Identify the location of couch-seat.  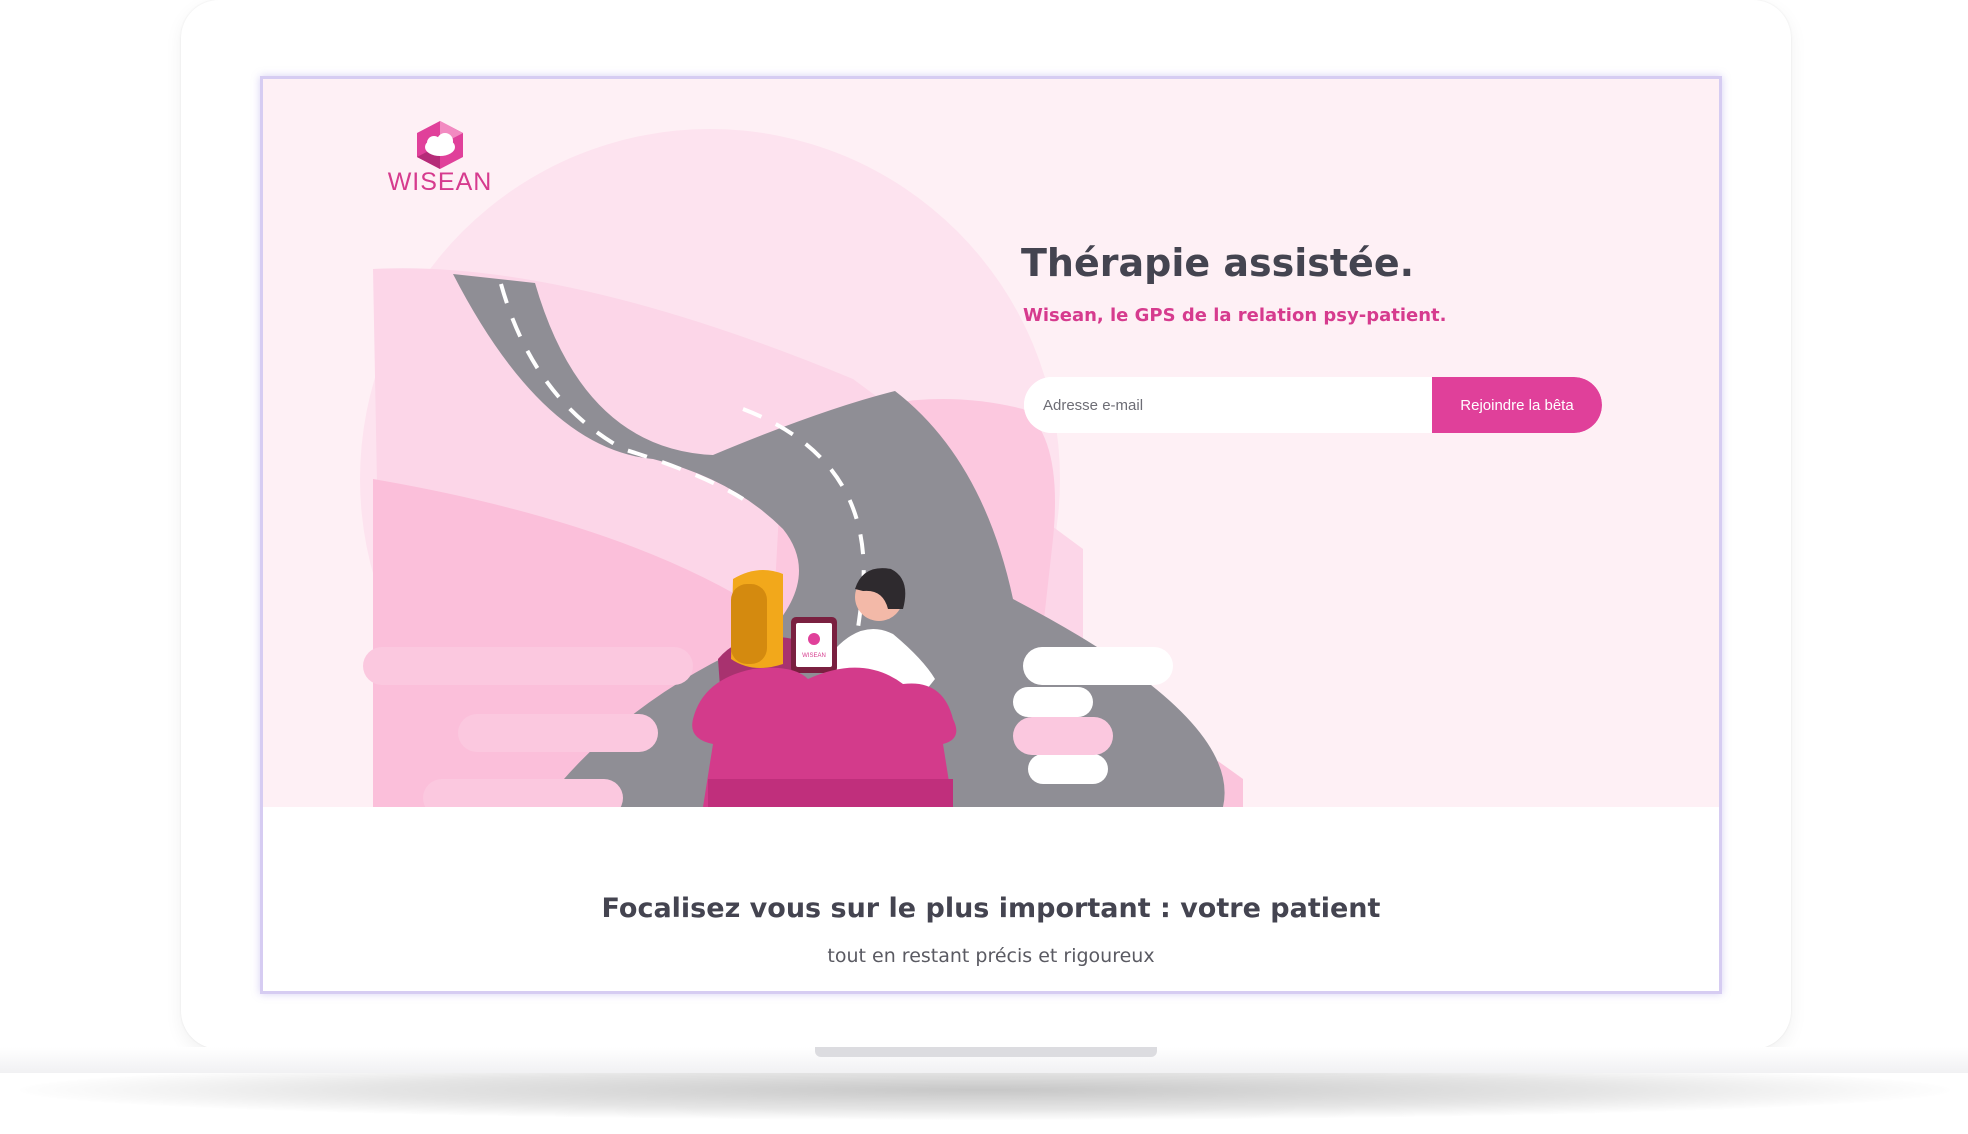
(830, 793).